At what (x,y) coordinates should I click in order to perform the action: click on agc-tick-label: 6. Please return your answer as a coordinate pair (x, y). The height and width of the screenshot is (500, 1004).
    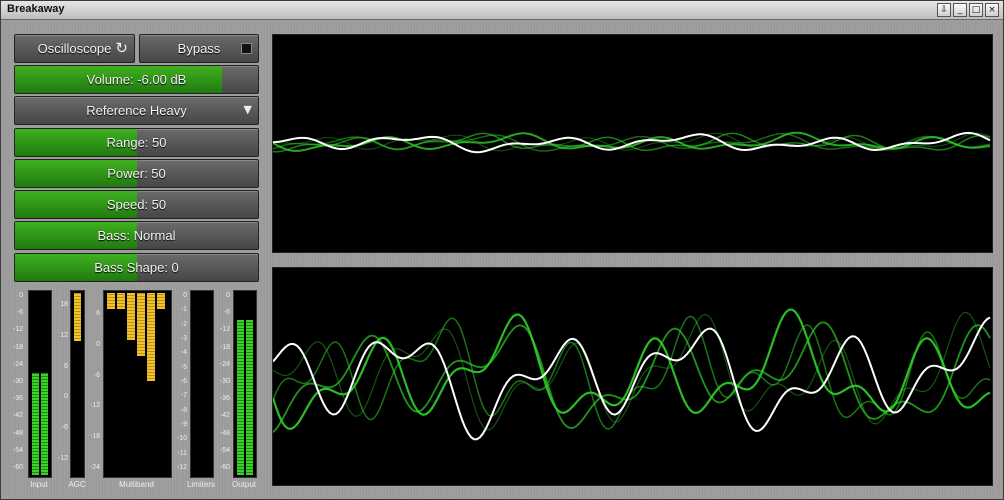
    Looking at the image, I should click on (66, 366).